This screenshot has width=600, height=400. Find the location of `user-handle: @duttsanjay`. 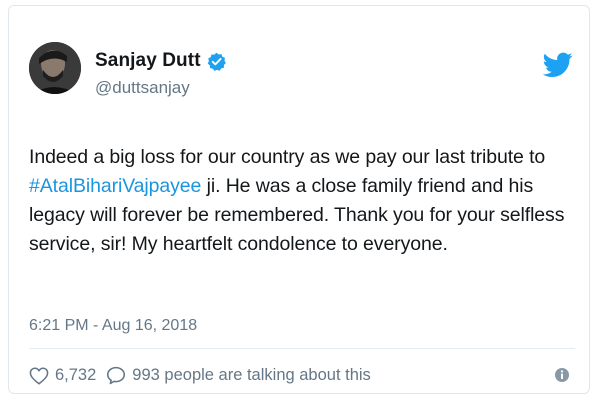

user-handle: @duttsanjay is located at coordinates (142, 88).